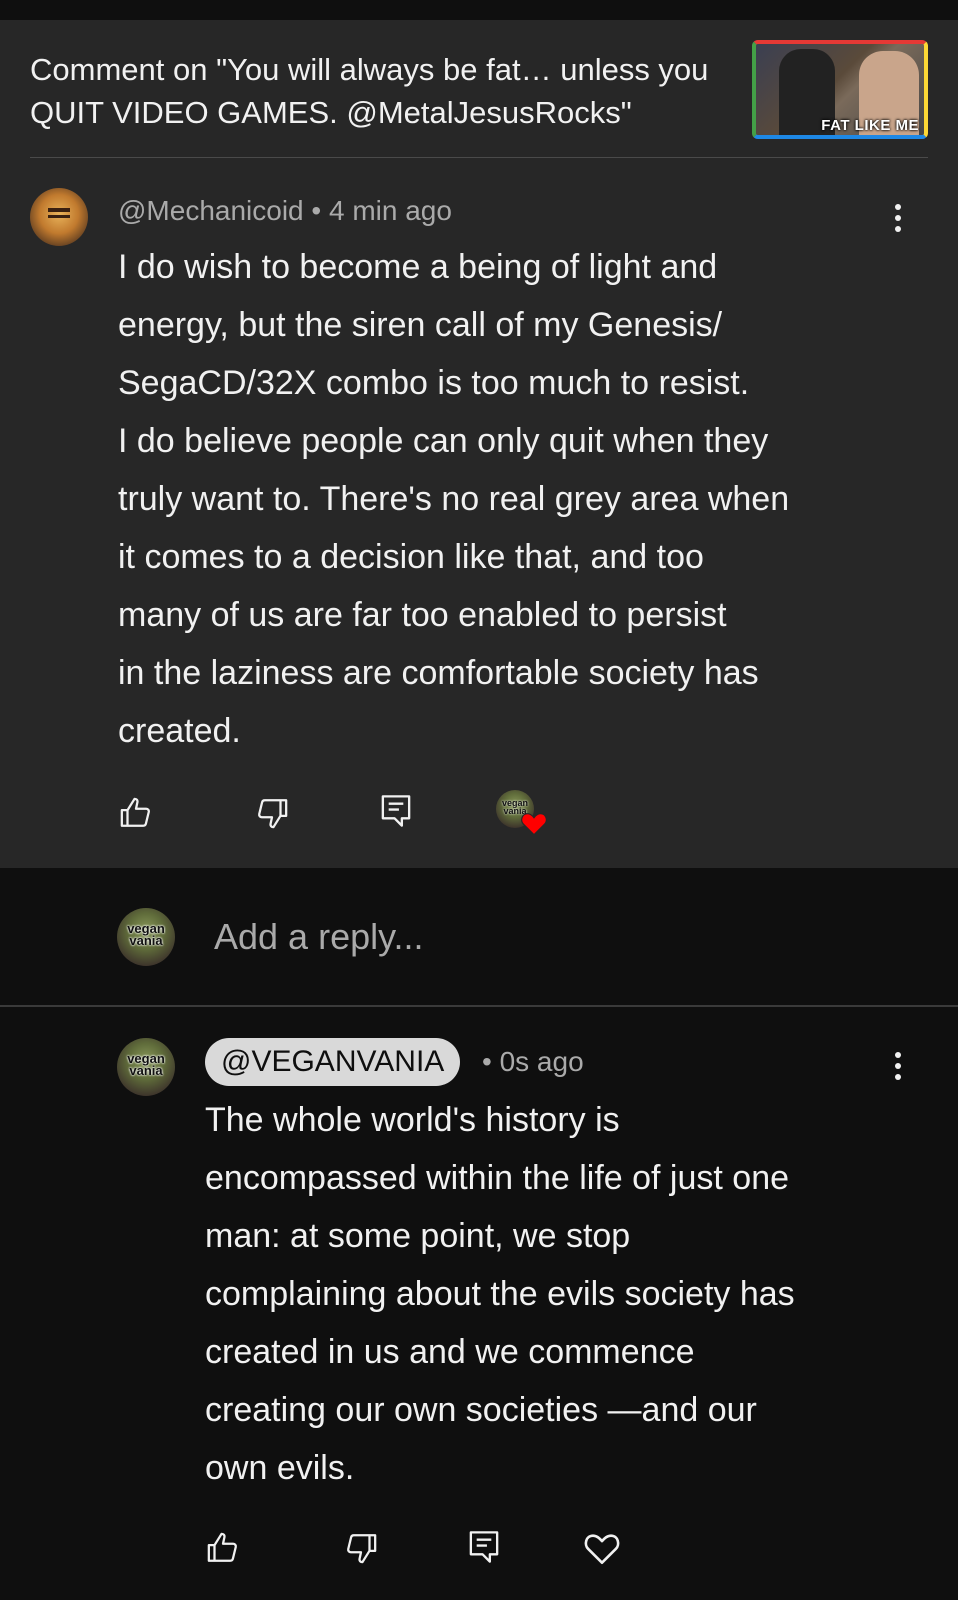 The width and height of the screenshot is (958, 1600). What do you see at coordinates (146, 934) in the screenshot?
I see `current-user-avatar-text: vegan vania` at bounding box center [146, 934].